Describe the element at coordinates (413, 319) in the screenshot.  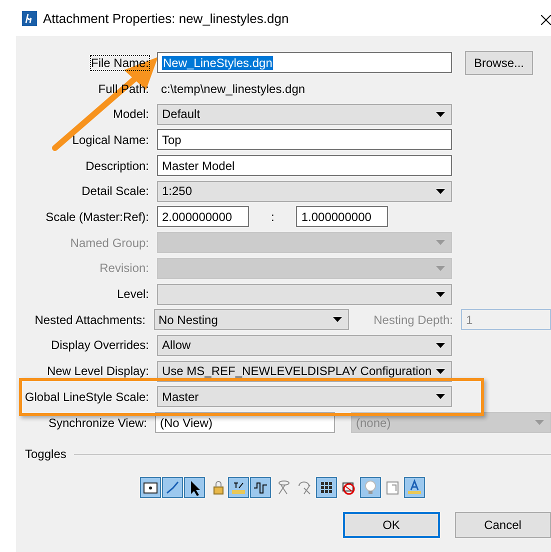
I see `field-label: Nesting Depth:` at that location.